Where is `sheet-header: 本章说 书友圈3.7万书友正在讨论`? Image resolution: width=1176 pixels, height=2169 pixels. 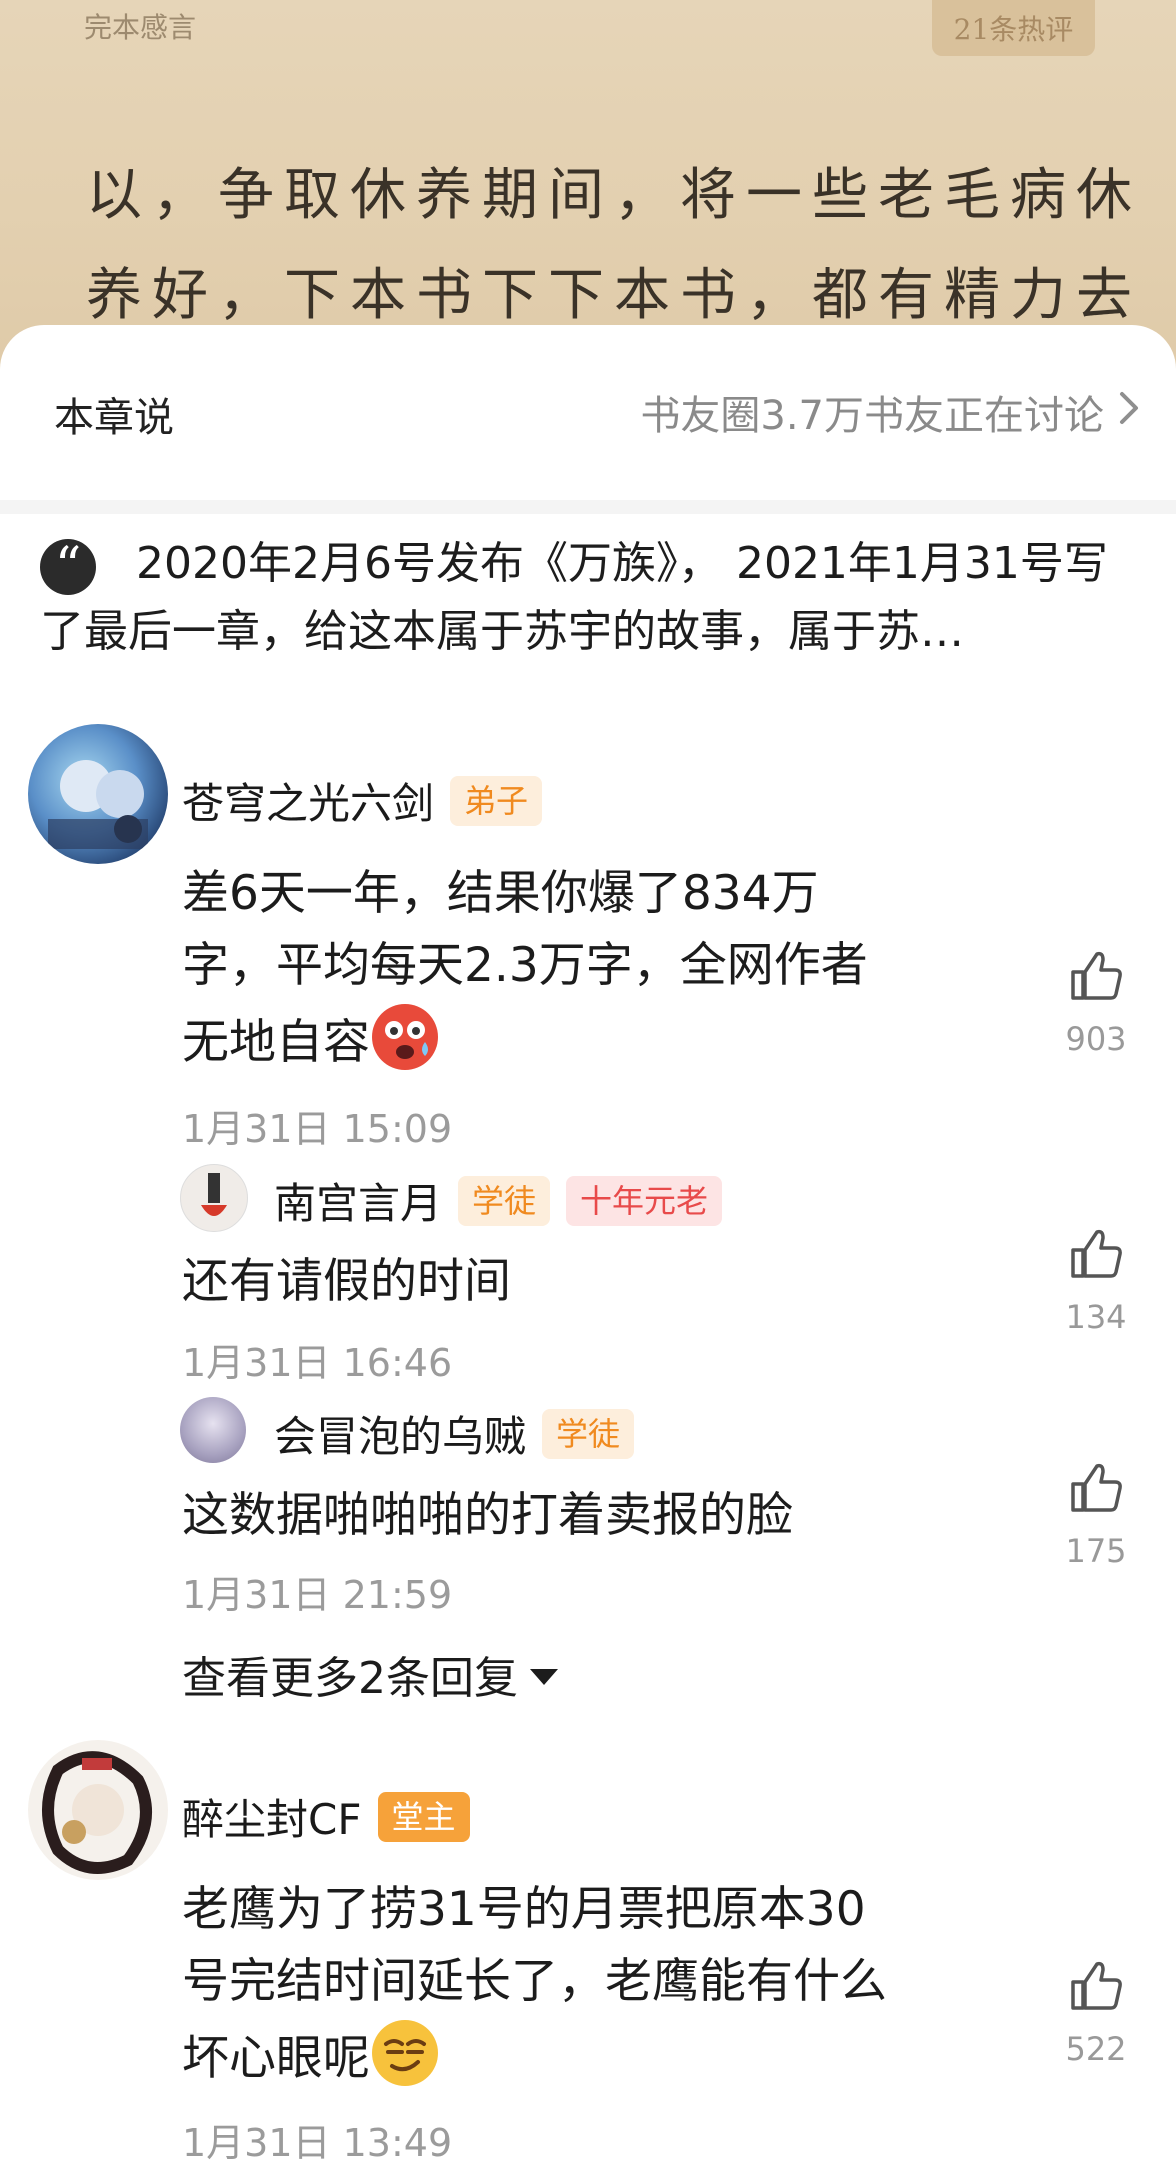 sheet-header: 本章说 书友圈3.7万书友正在讨论 is located at coordinates (588, 412).